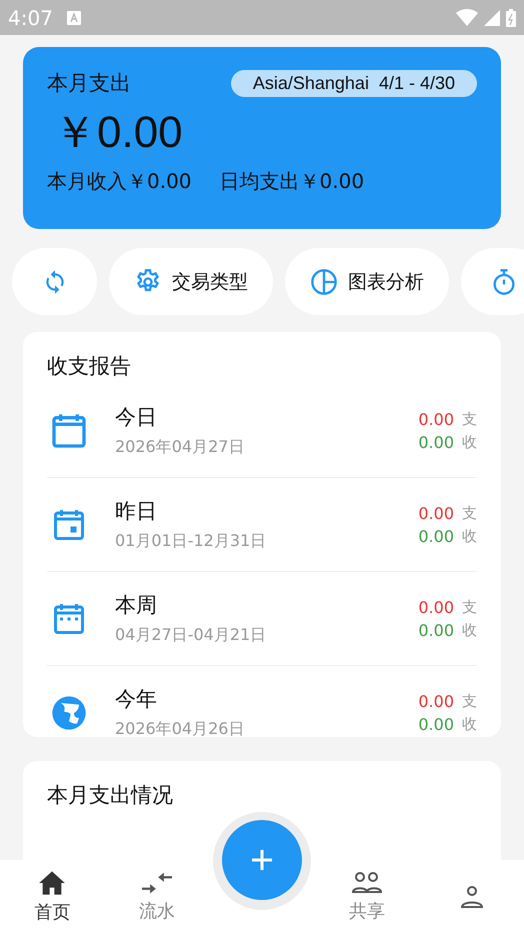 The height and width of the screenshot is (933, 524). What do you see at coordinates (157, 882) in the screenshot?
I see `transfer-arrows-icon` at bounding box center [157, 882].